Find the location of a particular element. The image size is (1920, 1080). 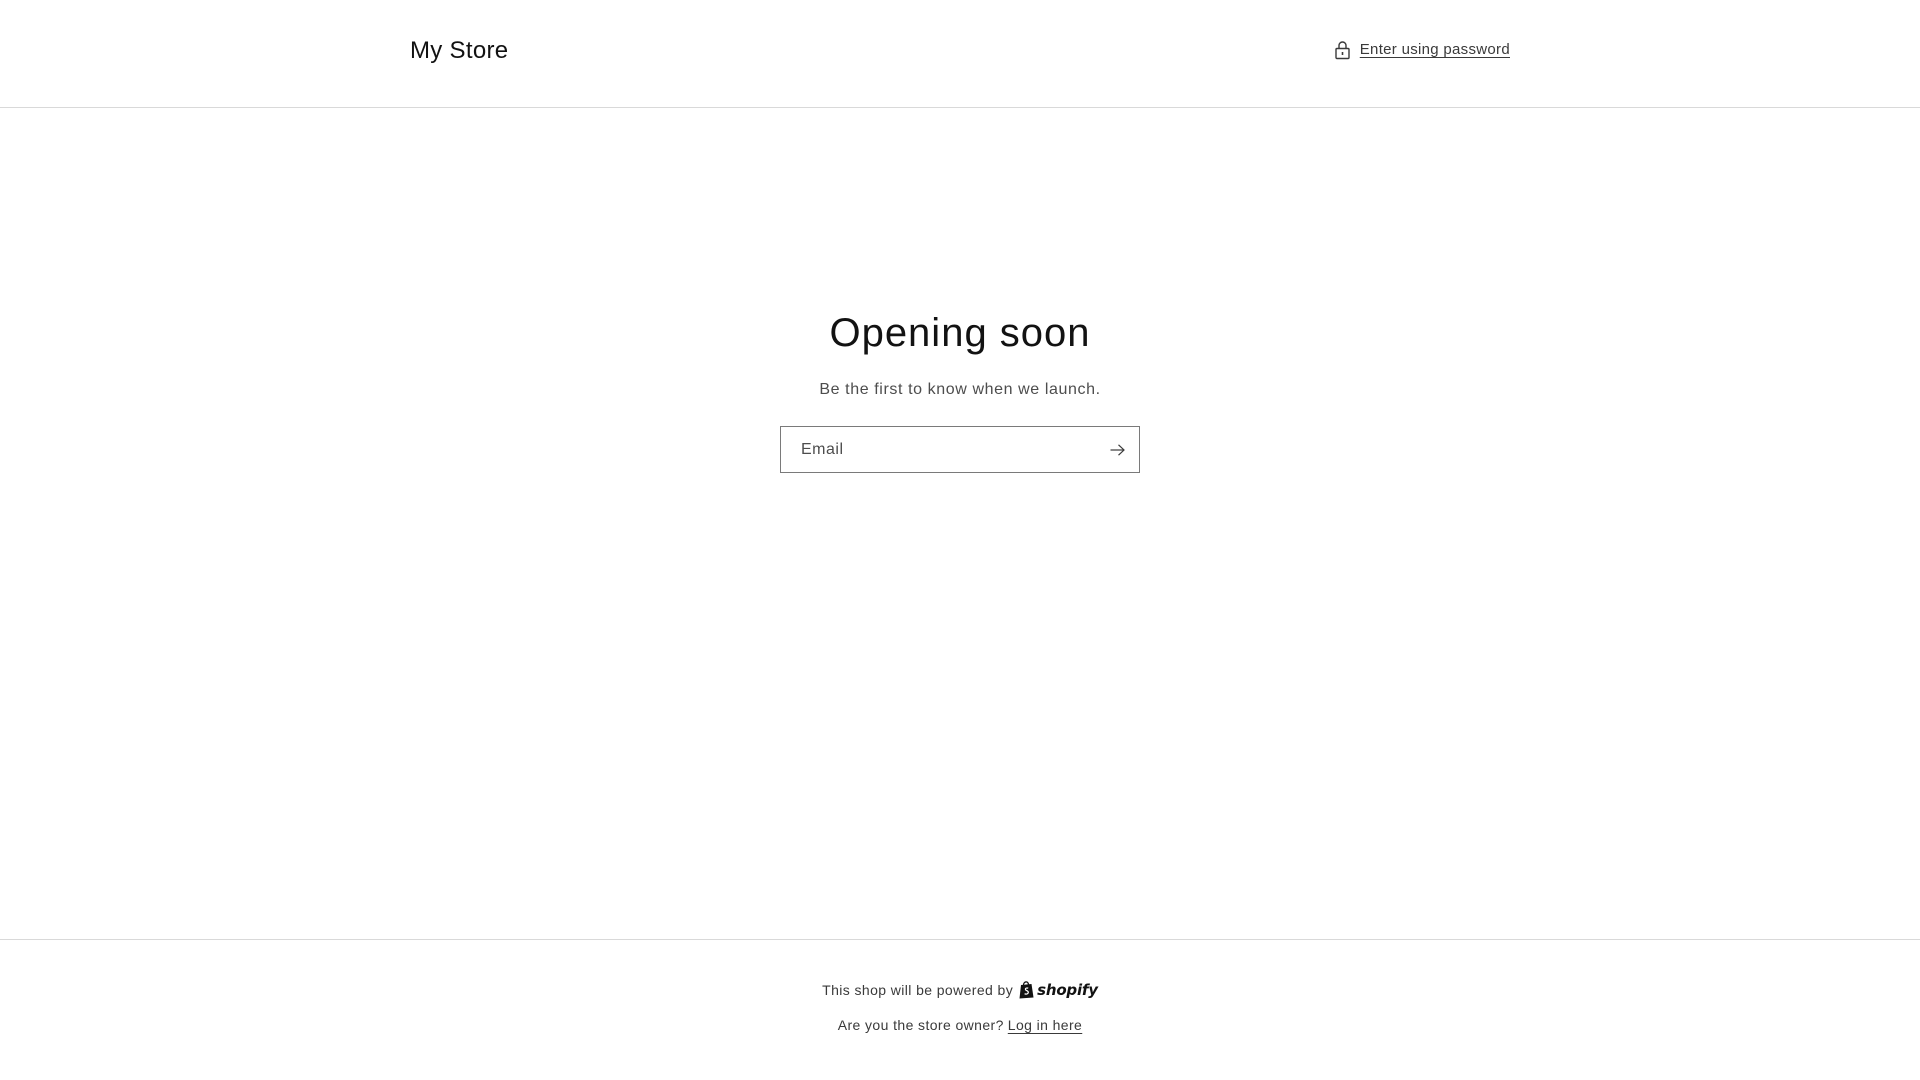

subscribe-button is located at coordinates (1117, 449).